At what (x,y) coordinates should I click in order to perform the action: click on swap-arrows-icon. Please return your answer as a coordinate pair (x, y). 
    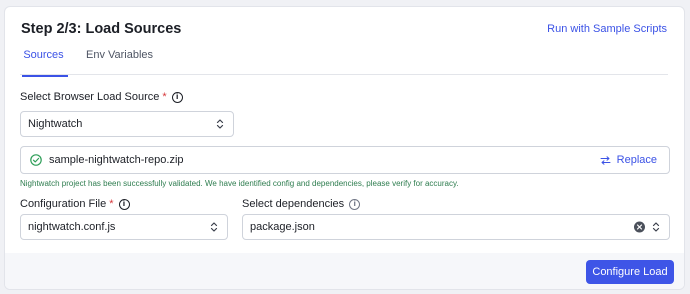
    Looking at the image, I should click on (605, 160).